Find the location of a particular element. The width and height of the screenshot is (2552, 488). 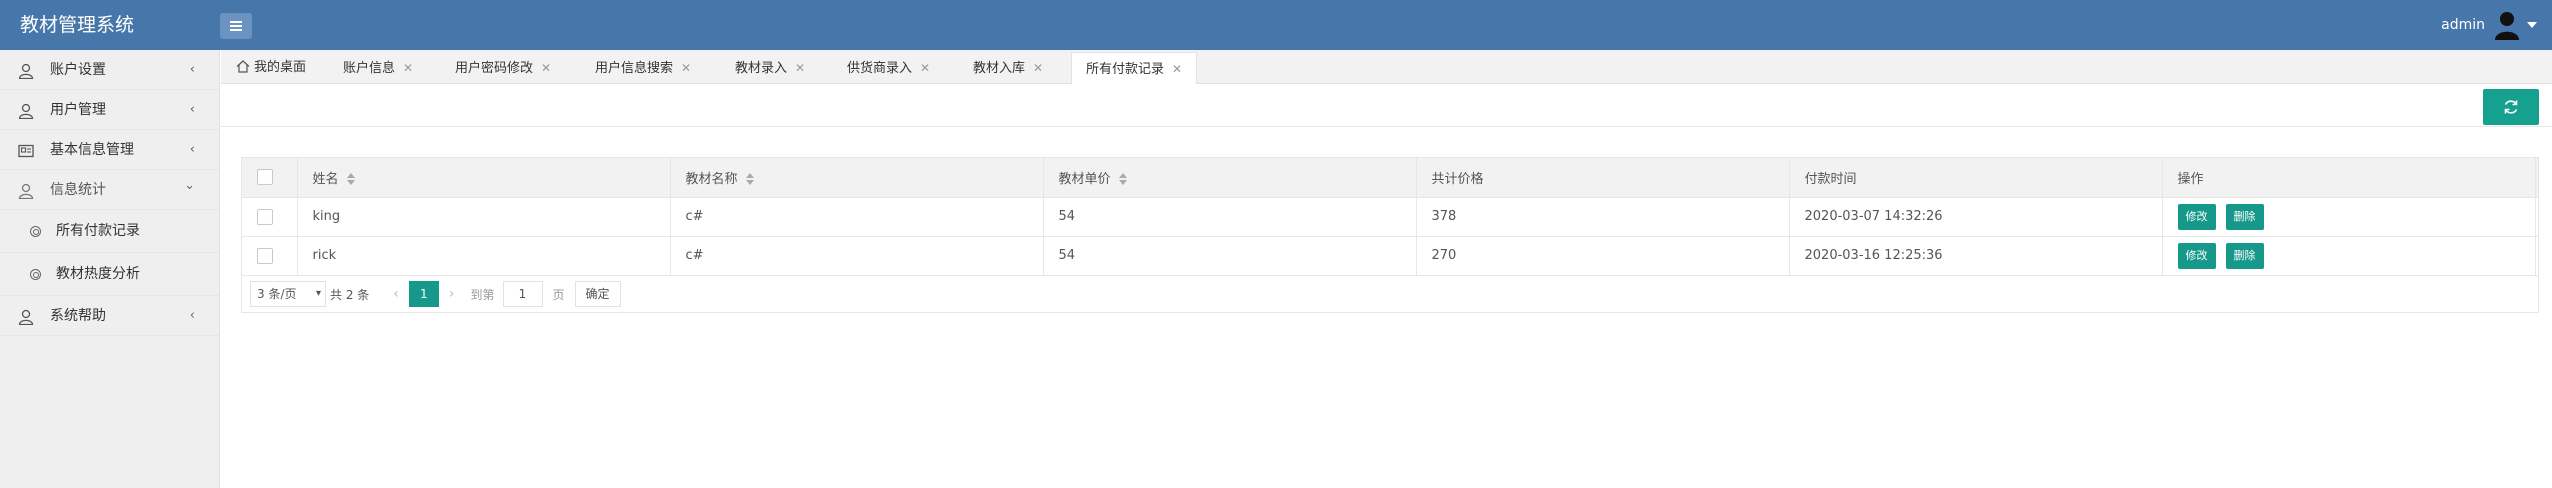

current-page-button: 1 is located at coordinates (423, 294).